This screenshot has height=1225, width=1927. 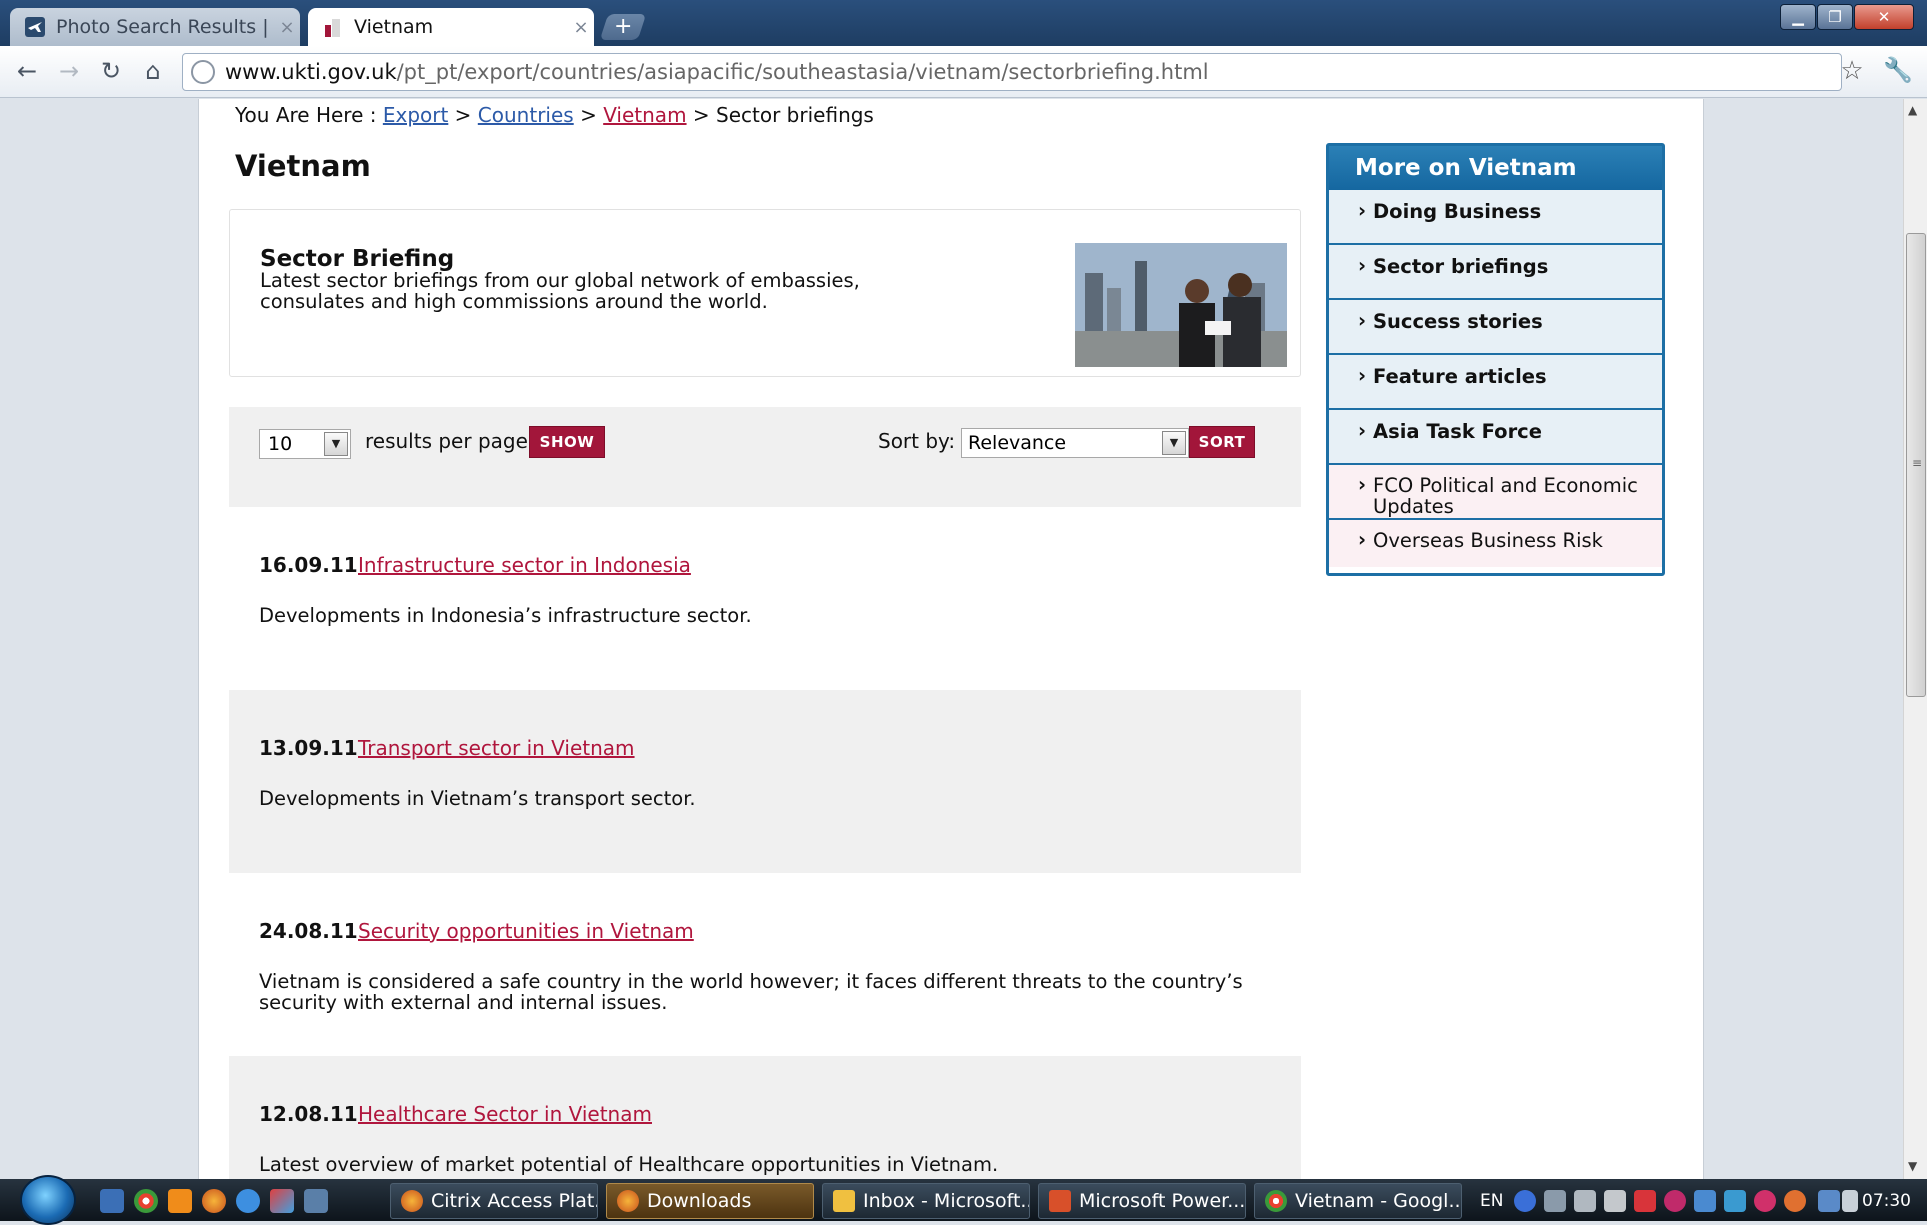 I want to click on volume-icon, so click(x=1850, y=1201).